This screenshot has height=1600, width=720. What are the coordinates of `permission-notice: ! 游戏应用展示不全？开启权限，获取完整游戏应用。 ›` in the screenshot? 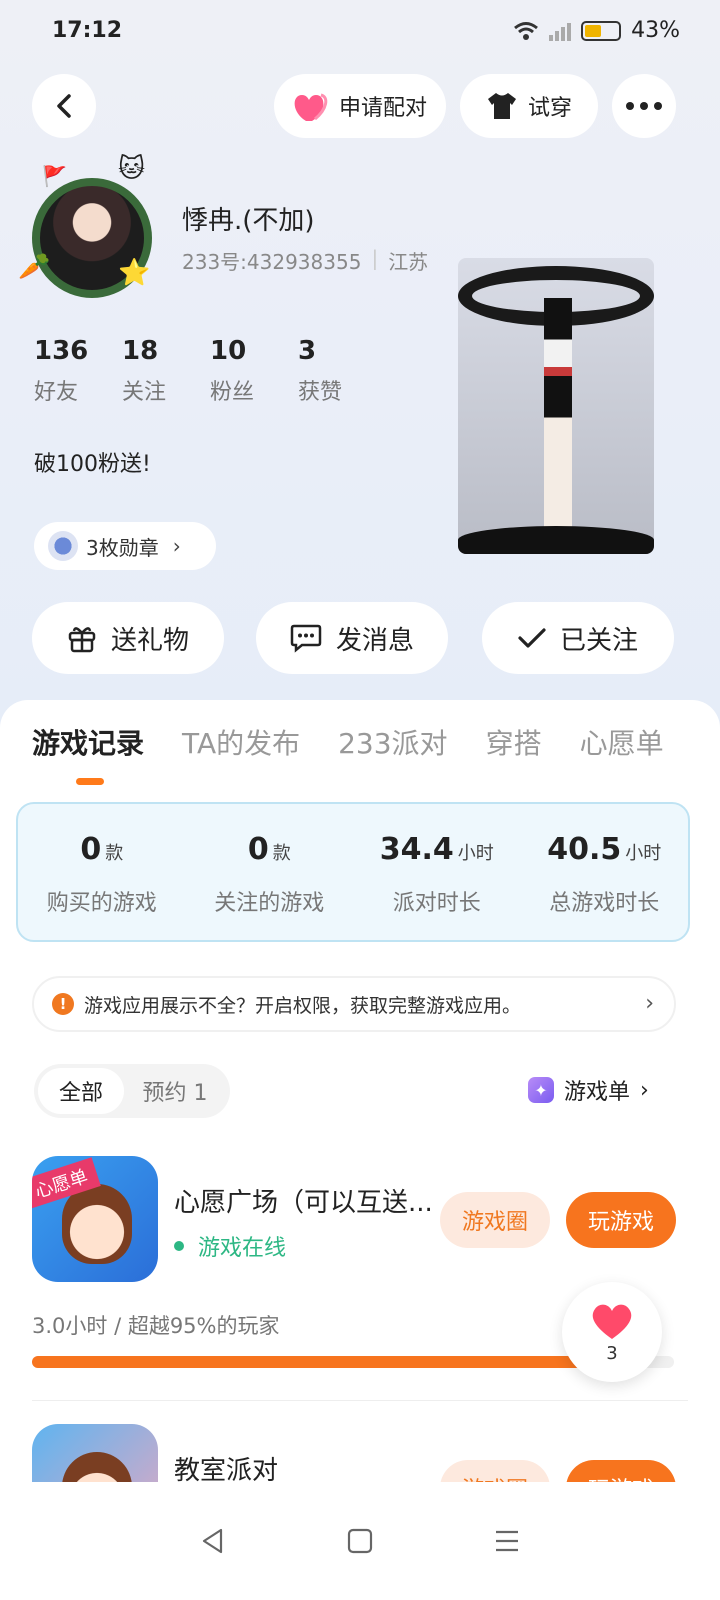 It's located at (354, 1004).